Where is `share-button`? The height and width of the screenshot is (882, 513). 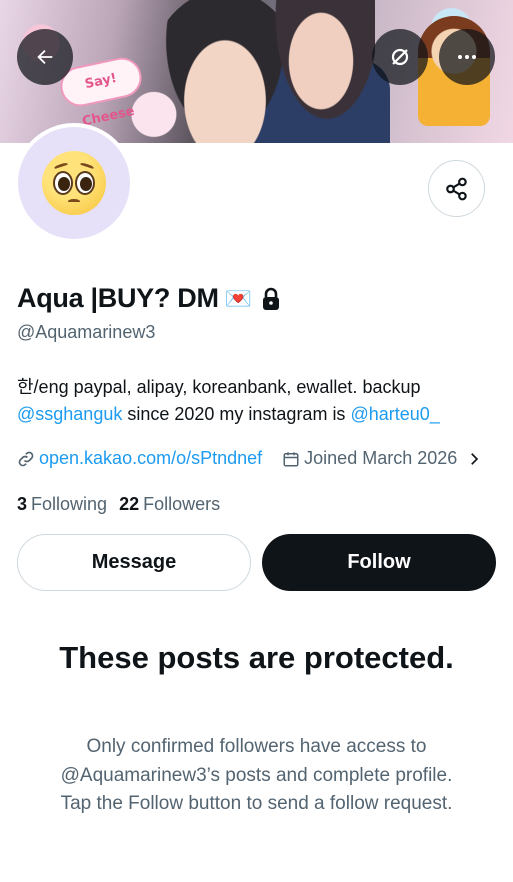
share-button is located at coordinates (456, 188).